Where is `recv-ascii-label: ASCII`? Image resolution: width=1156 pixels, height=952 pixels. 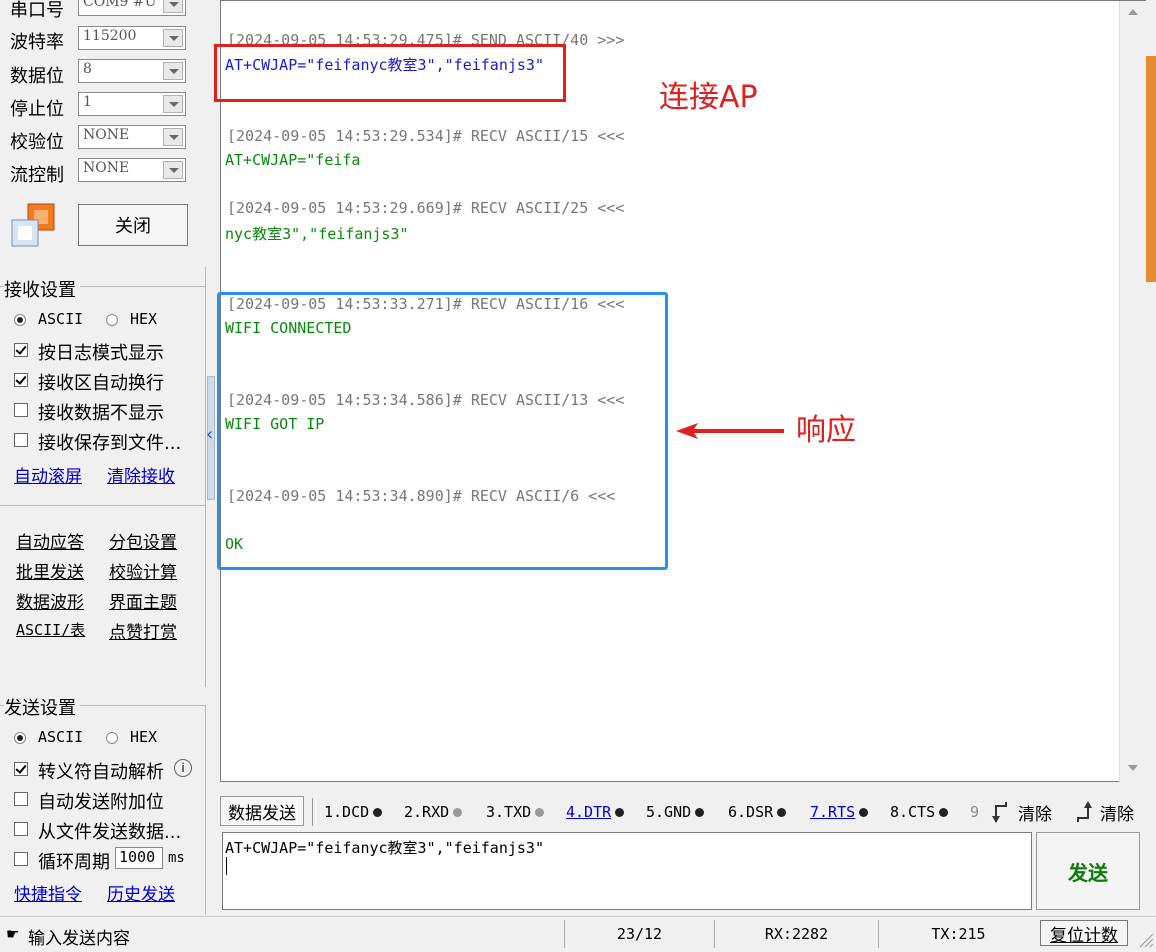 recv-ascii-label: ASCII is located at coordinates (61, 319).